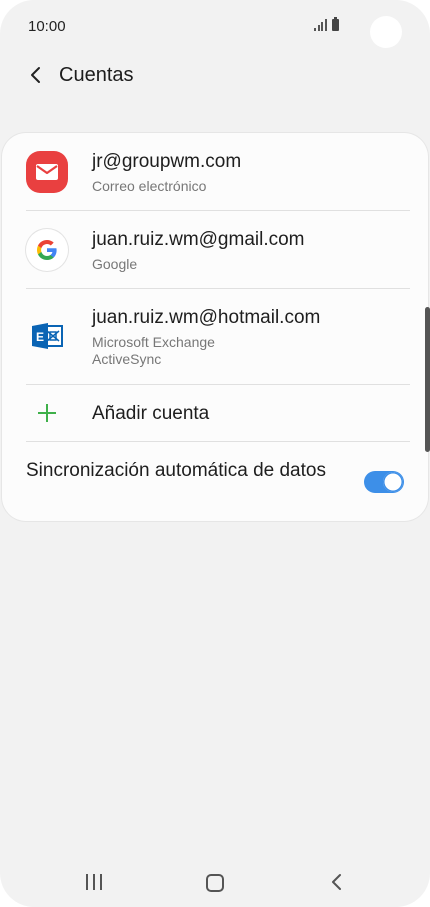 This screenshot has height=907, width=430. I want to click on divider, so click(218, 441).